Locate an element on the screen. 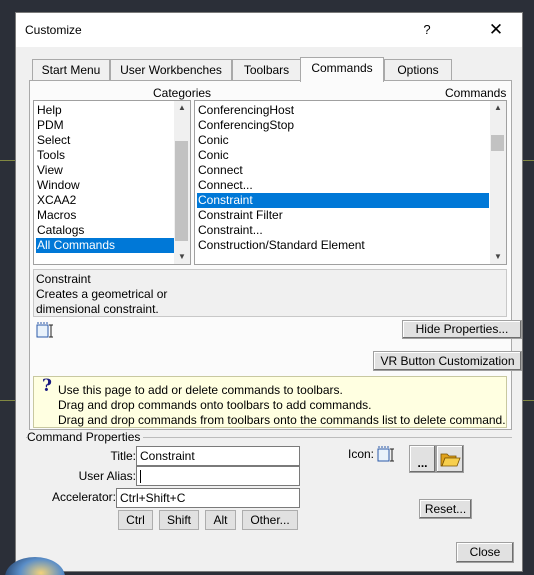 The image size is (534, 575). command-item: Constraint Filter is located at coordinates (343, 215).